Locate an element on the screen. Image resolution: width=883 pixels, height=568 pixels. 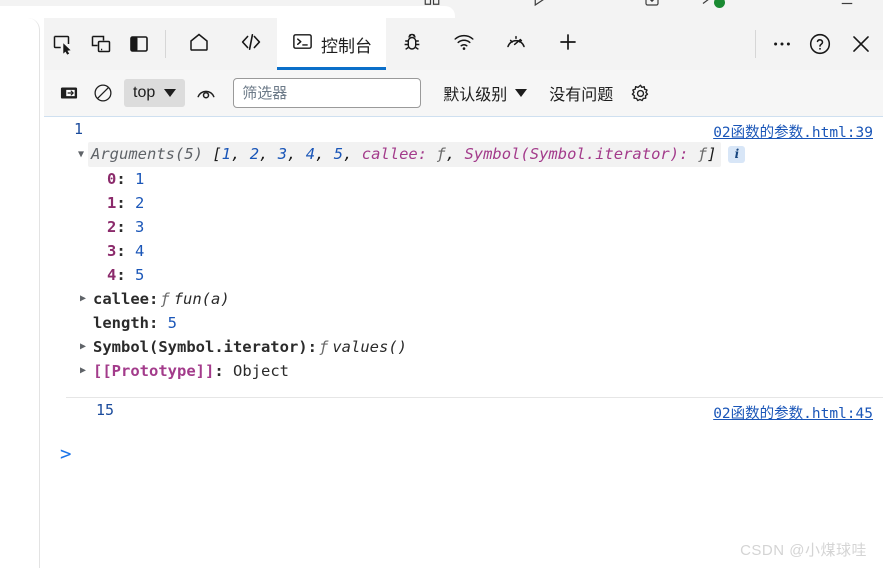
object-property-row: 1: 2 is located at coordinates (463, 203).